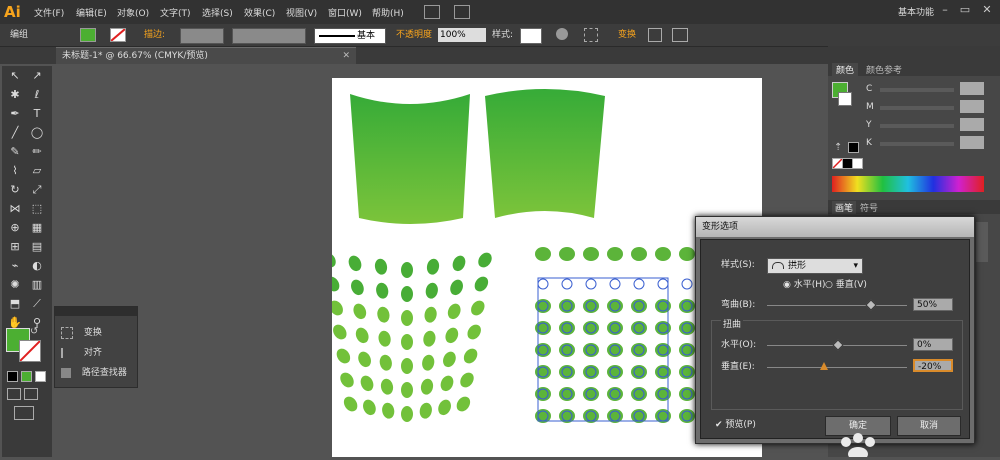 The image size is (1000, 460). Describe the element at coordinates (37, 266) in the screenshot. I see `blend-tool-icon: ◐` at that location.